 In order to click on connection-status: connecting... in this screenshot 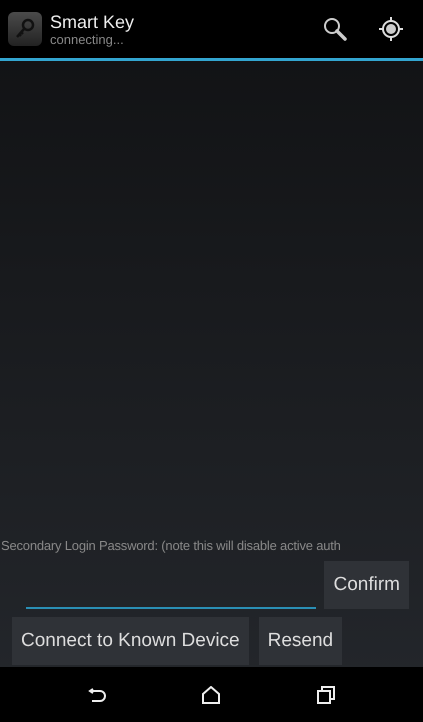, I will do `click(87, 39)`.